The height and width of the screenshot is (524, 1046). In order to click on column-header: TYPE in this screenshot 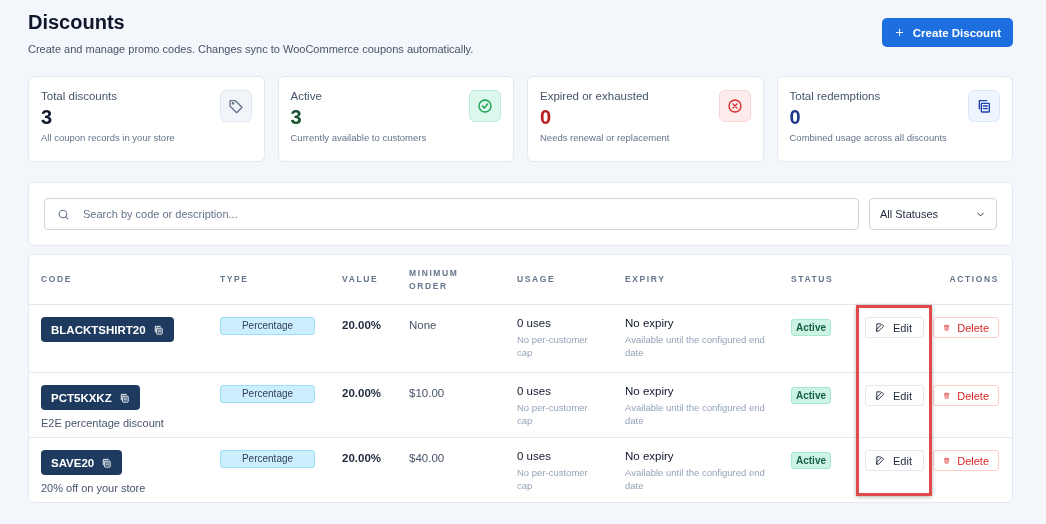, I will do `click(235, 279)`.